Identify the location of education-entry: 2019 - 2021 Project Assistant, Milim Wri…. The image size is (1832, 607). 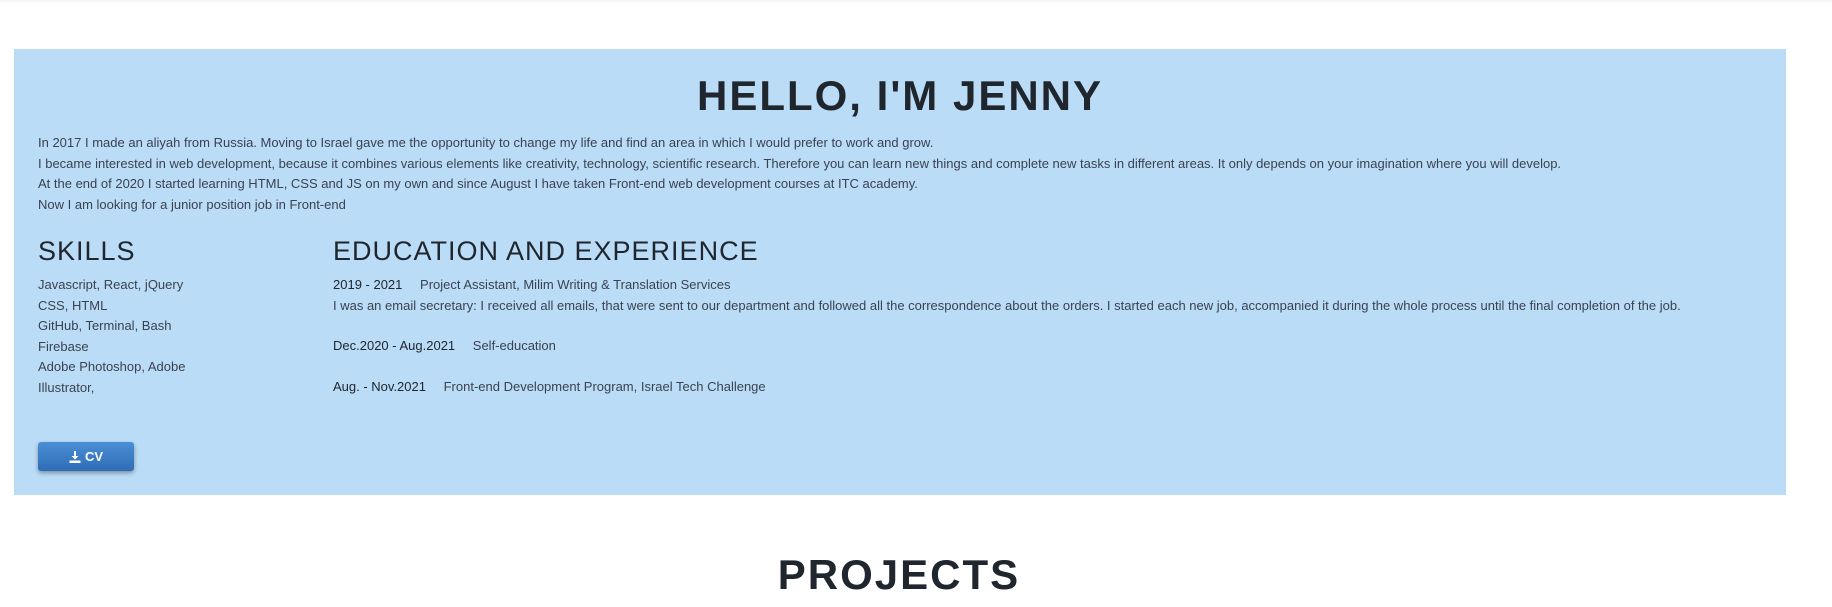
(1053, 295).